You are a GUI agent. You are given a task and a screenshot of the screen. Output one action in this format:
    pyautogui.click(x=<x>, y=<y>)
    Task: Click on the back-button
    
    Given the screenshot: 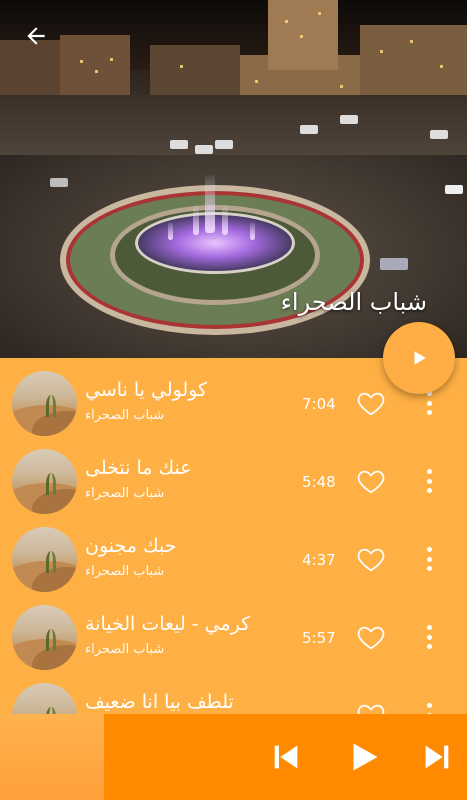 What is the action you would take?
    pyautogui.click(x=36, y=36)
    